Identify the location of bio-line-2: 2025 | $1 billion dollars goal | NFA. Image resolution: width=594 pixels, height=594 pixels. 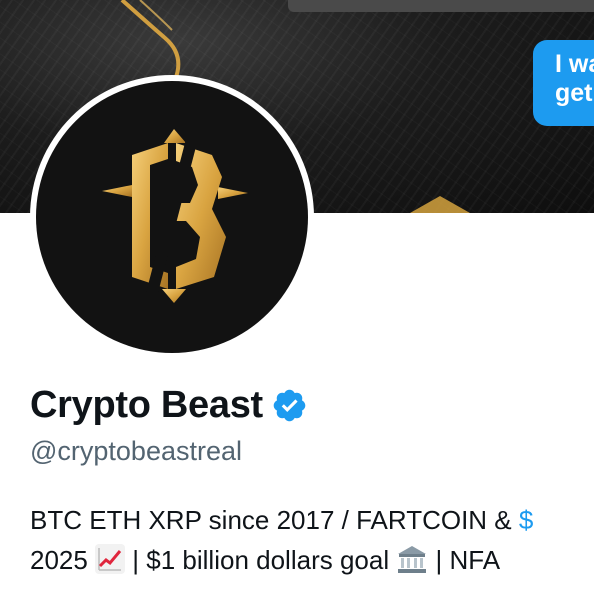
(312, 560).